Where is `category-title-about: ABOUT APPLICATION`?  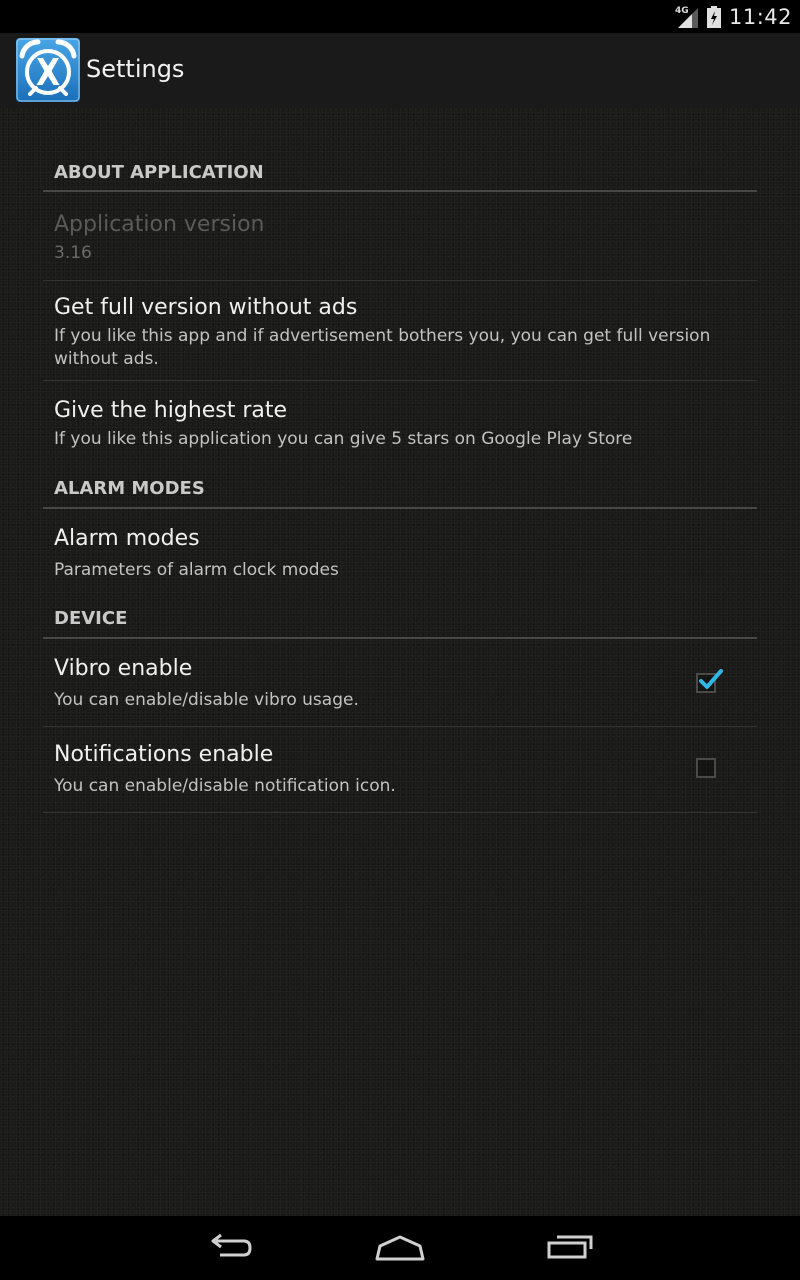 category-title-about: ABOUT APPLICATION is located at coordinates (159, 172).